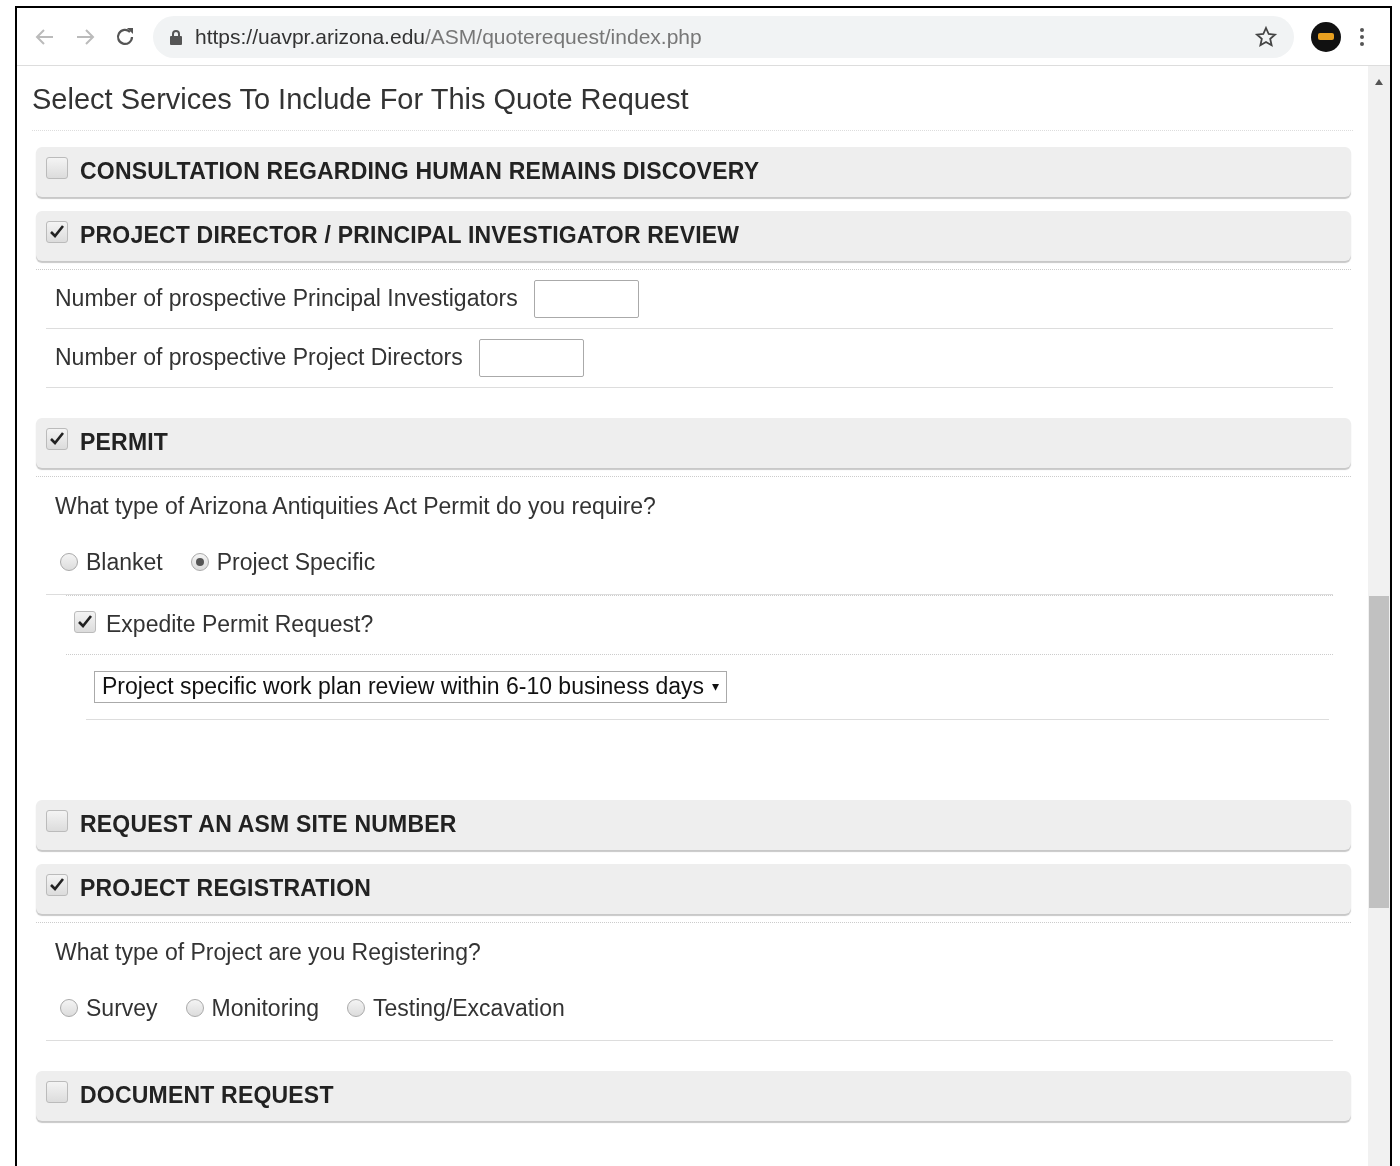 Image resolution: width=1400 pixels, height=1166 pixels. Describe the element at coordinates (176, 36) in the screenshot. I see `lock-icon` at that location.